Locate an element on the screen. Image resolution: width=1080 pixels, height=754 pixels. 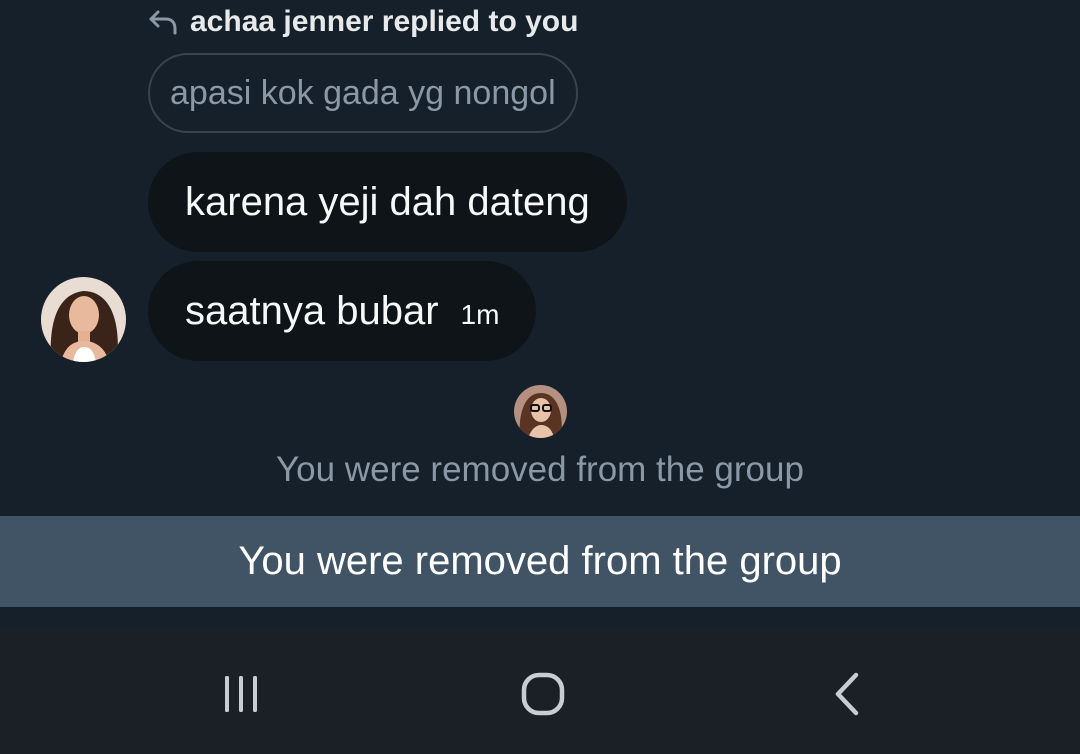
home-icon is located at coordinates (543, 694).